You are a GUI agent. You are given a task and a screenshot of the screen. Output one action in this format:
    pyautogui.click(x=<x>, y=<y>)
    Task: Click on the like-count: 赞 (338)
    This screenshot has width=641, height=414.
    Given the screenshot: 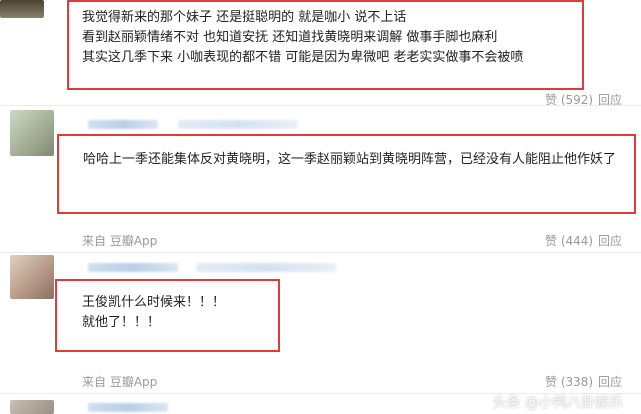 What is the action you would take?
    pyautogui.click(x=569, y=381)
    